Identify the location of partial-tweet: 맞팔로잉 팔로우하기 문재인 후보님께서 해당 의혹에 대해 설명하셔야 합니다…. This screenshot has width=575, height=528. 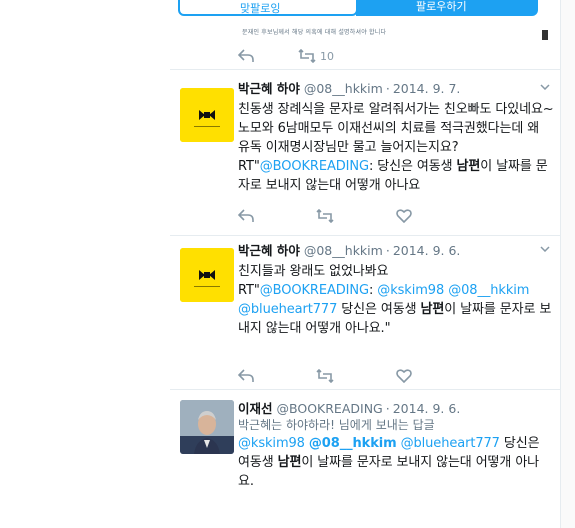
(365, 35).